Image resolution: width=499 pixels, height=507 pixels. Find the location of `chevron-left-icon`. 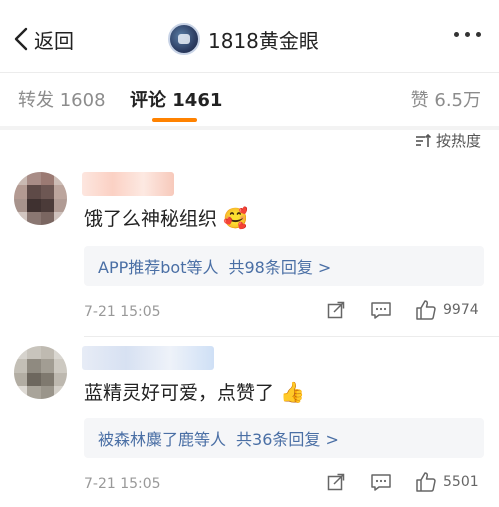

chevron-left-icon is located at coordinates (21, 39).